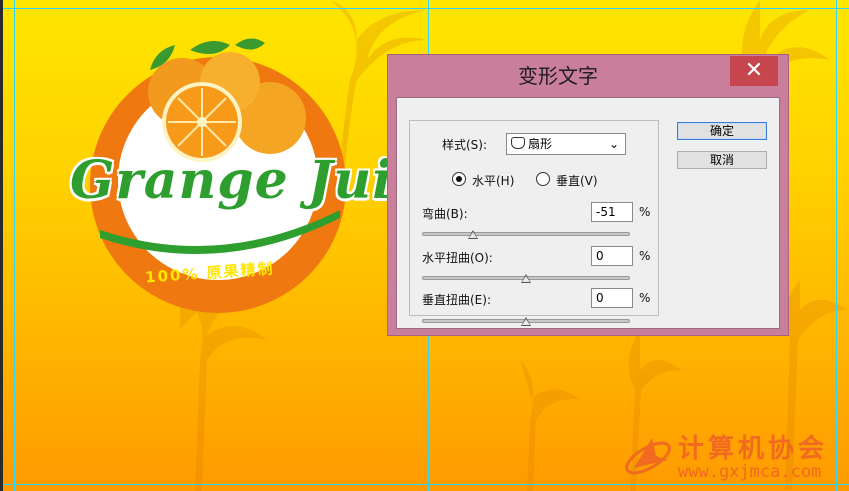  What do you see at coordinates (645, 298) in the screenshot?
I see `vertical-distort-unit: %` at bounding box center [645, 298].